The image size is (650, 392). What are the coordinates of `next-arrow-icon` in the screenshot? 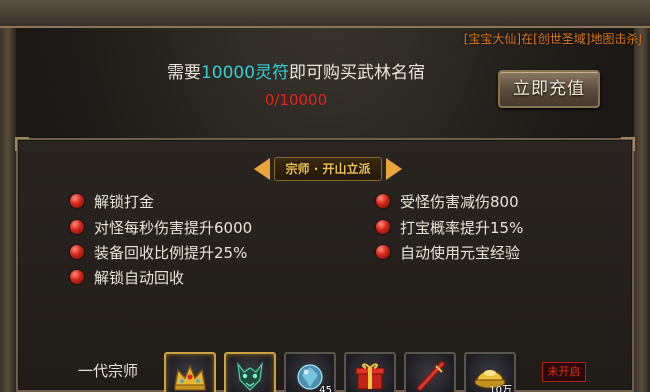 It's located at (394, 169).